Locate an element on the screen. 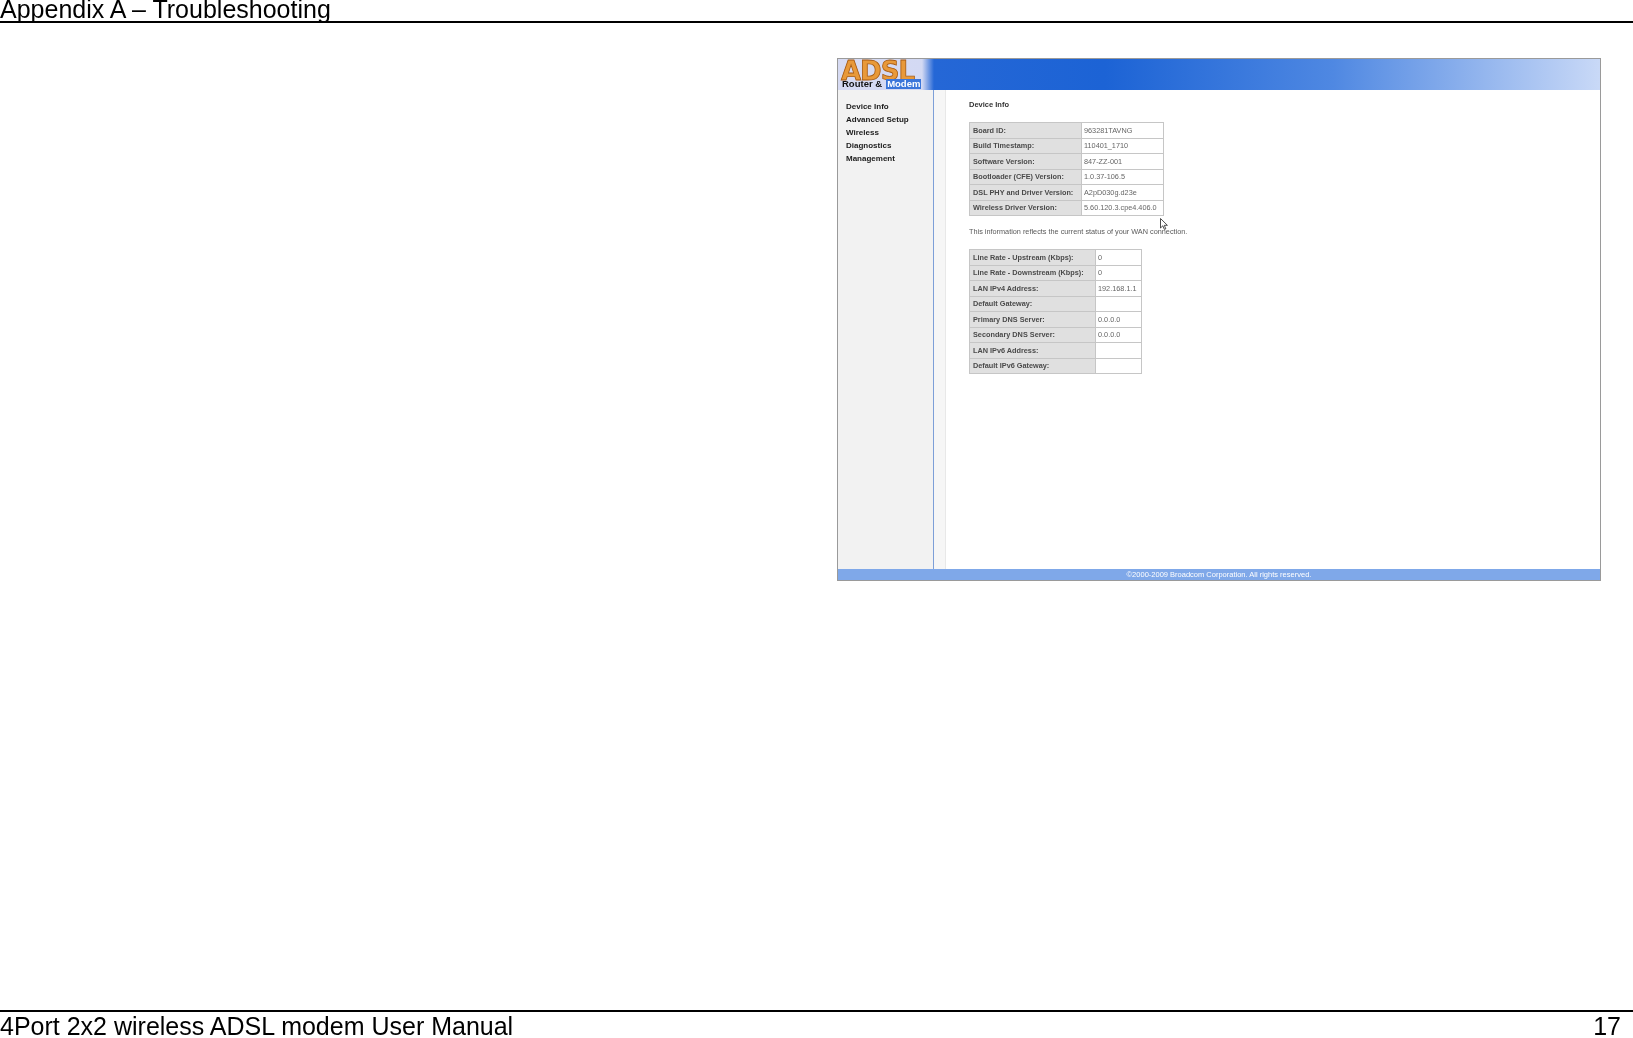 This screenshot has height=1038, width=1633. manual-title: 4Port 2x2 wireless ADSL modem User Manual is located at coordinates (257, 1026).